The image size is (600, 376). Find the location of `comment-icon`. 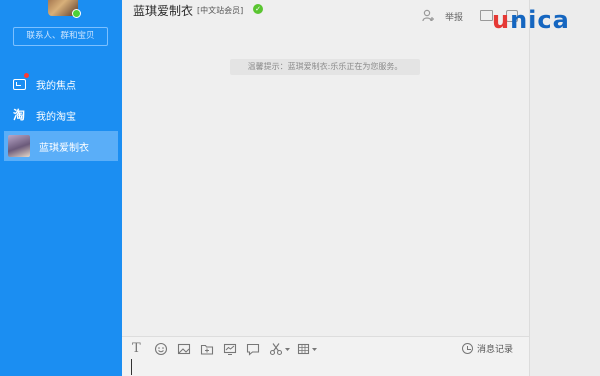

comment-icon is located at coordinates (253, 349).